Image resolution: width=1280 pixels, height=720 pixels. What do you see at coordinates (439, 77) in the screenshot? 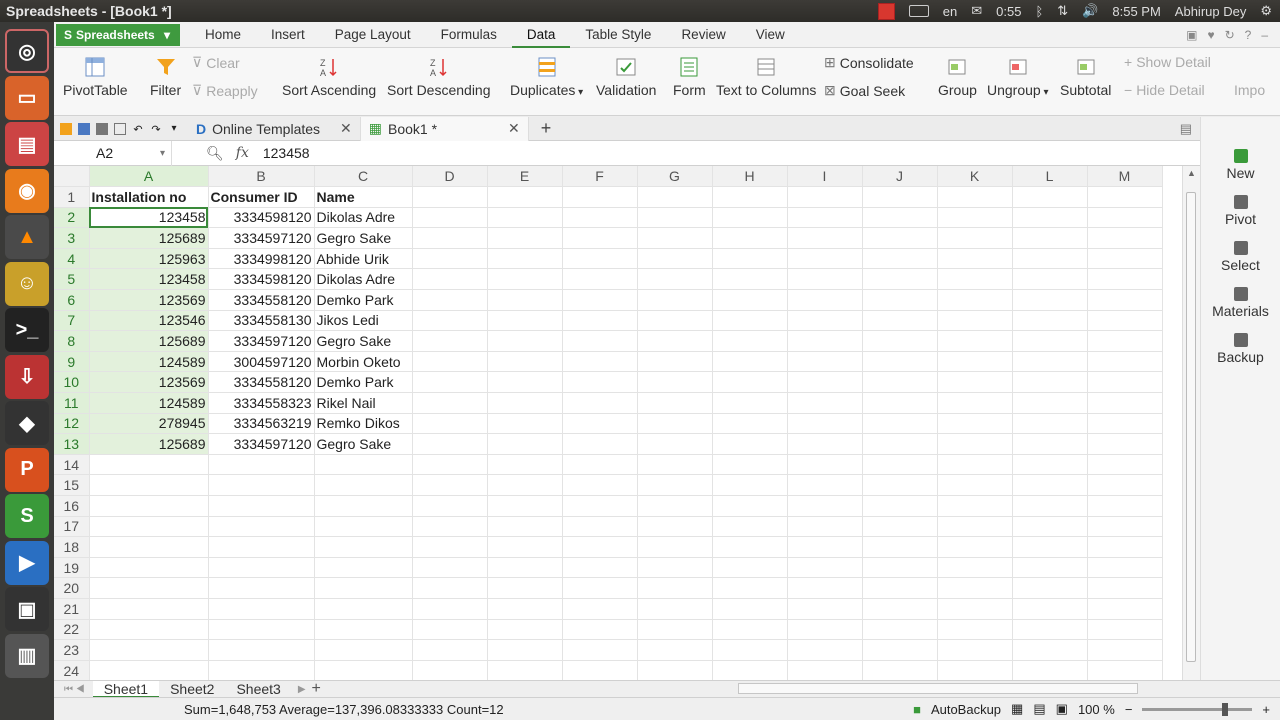
I see `sort-descending-button: ZA Sort Descending` at bounding box center [439, 77].